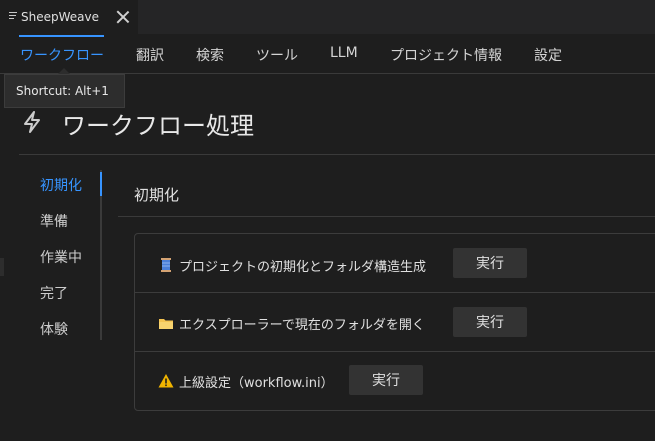  I want to click on sidenav-item-in-progress: 作業中, so click(61, 257).